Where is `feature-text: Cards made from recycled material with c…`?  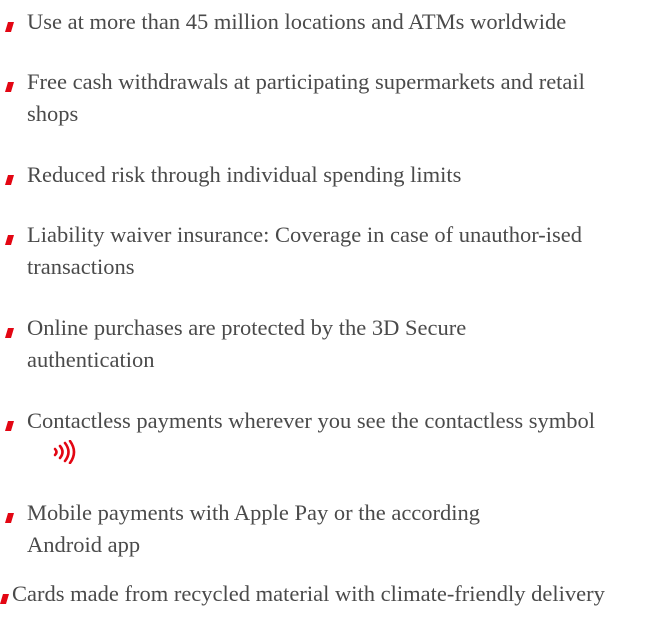 feature-text: Cards made from recycled material with c… is located at coordinates (308, 593).